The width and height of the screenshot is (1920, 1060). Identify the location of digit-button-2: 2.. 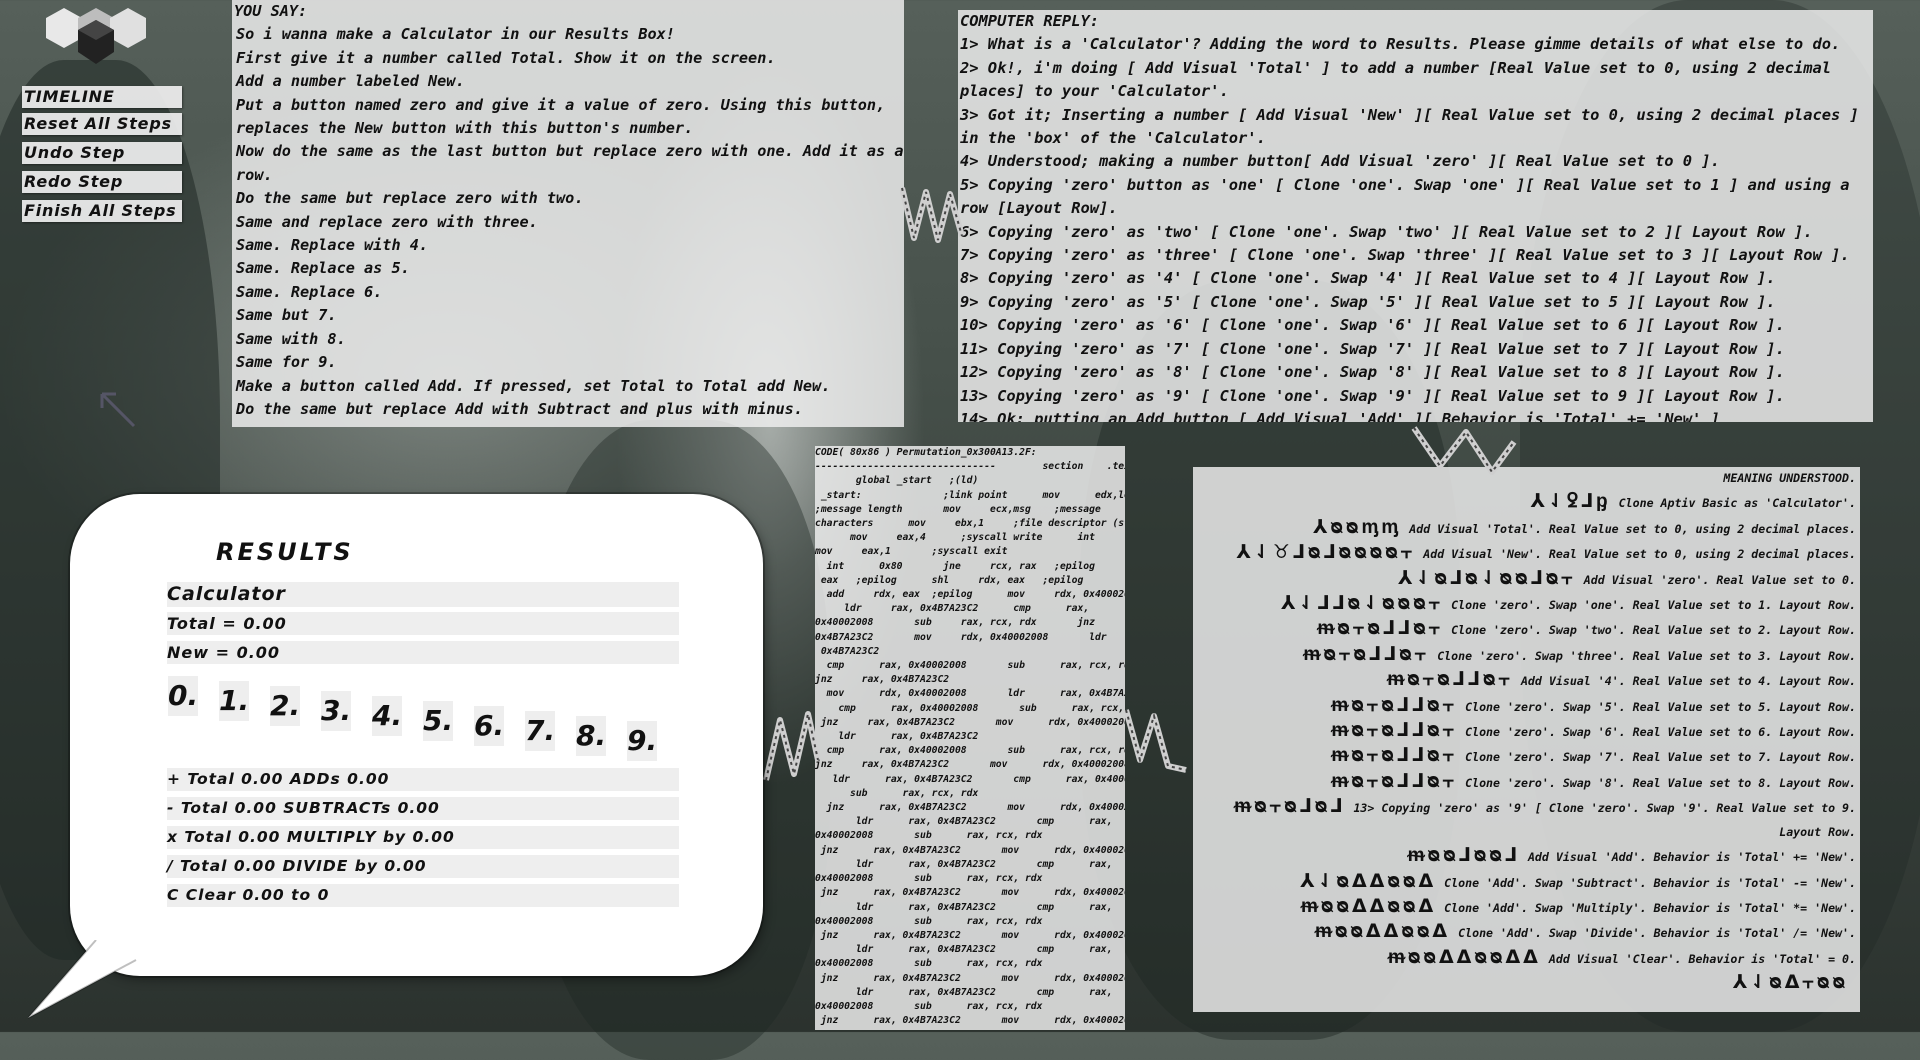
(285, 706).